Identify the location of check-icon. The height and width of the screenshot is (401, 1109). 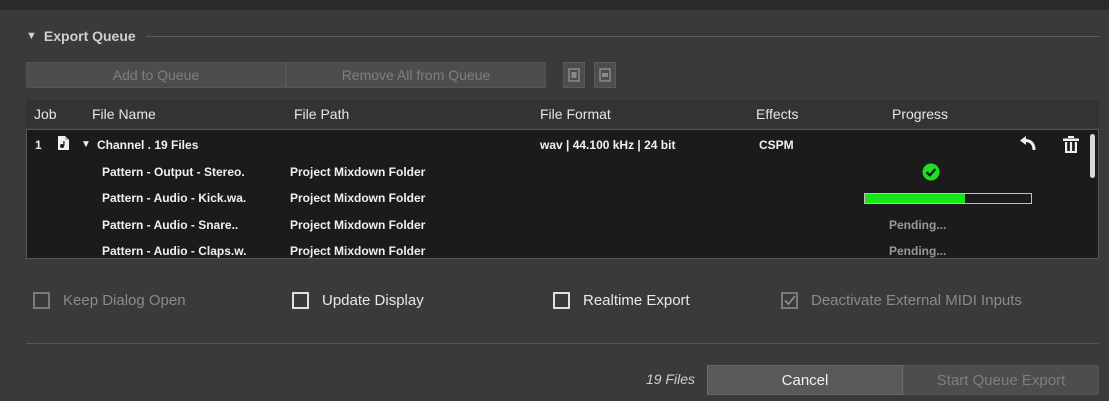
(789, 300).